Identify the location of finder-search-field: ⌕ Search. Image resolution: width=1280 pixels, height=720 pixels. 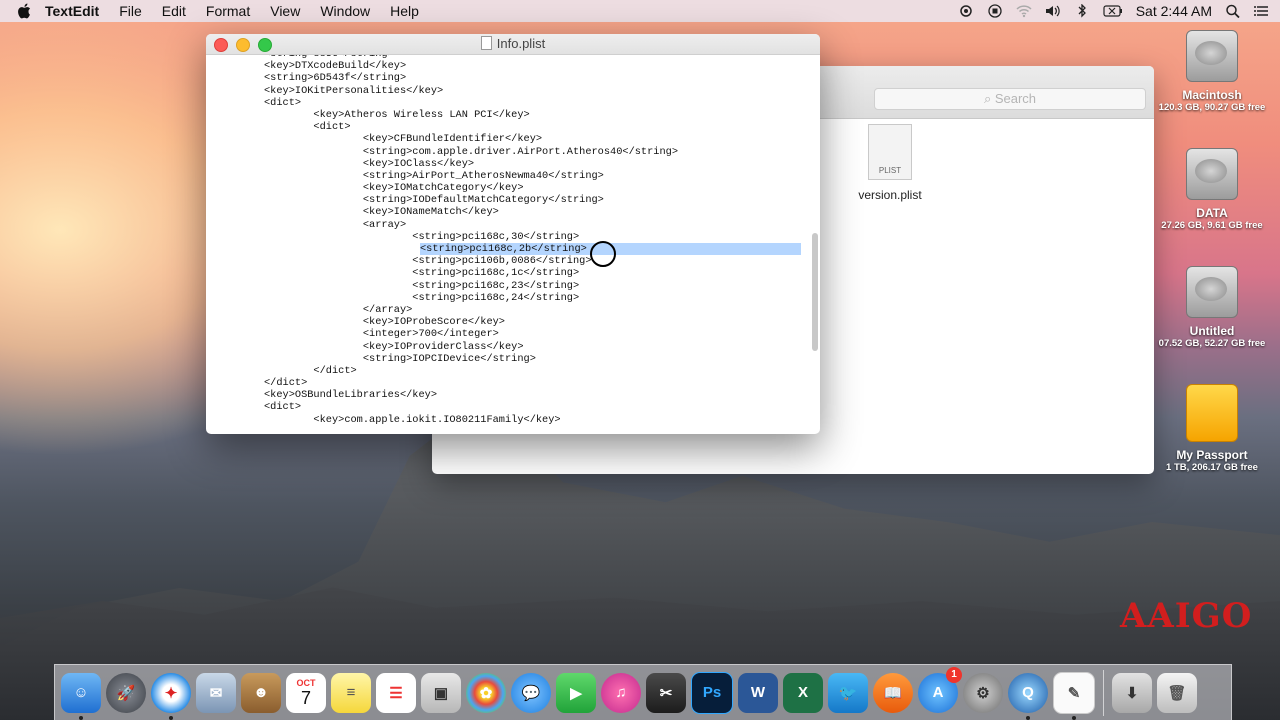
(1010, 99).